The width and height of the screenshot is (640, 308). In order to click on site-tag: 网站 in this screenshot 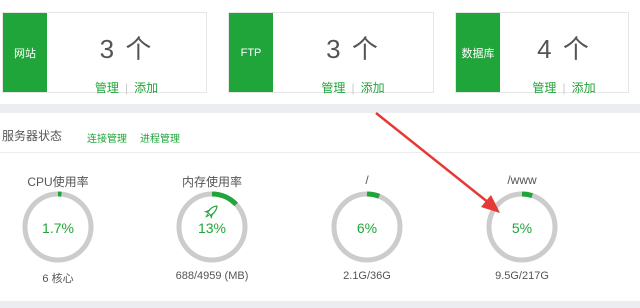, I will do `click(25, 52)`.